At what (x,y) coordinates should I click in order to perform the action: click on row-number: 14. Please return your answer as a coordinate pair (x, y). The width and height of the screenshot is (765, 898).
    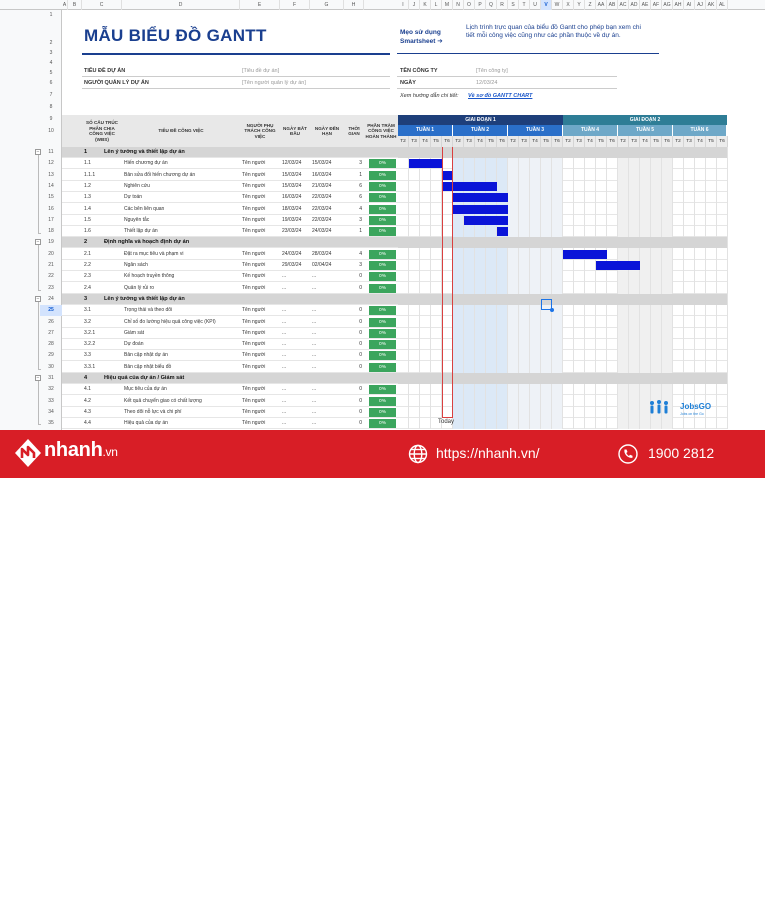
    Looking at the image, I should click on (51, 186).